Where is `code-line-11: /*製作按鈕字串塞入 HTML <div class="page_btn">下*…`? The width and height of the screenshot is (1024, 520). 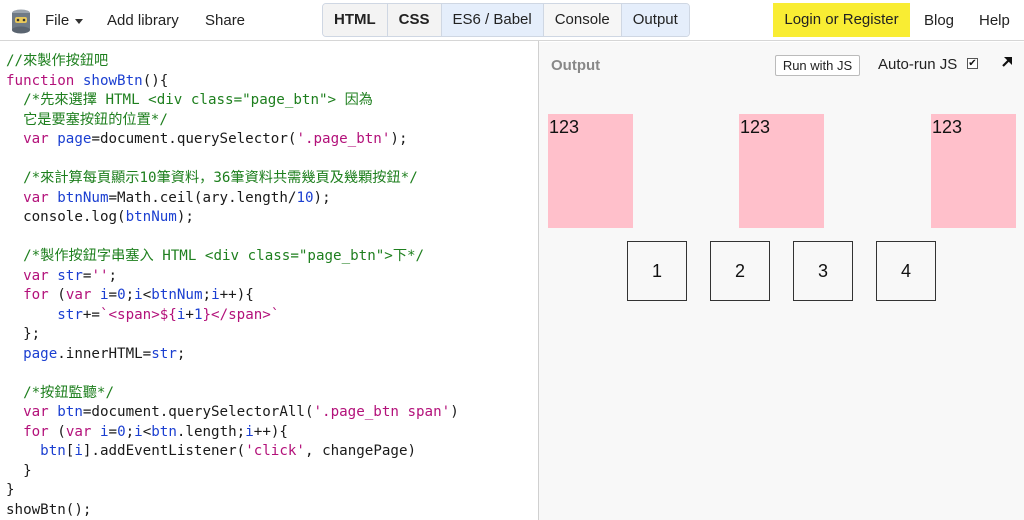
code-line-11: /*製作按鈕字串塞入 HTML <div class="page_btn">下*… is located at coordinates (215, 256).